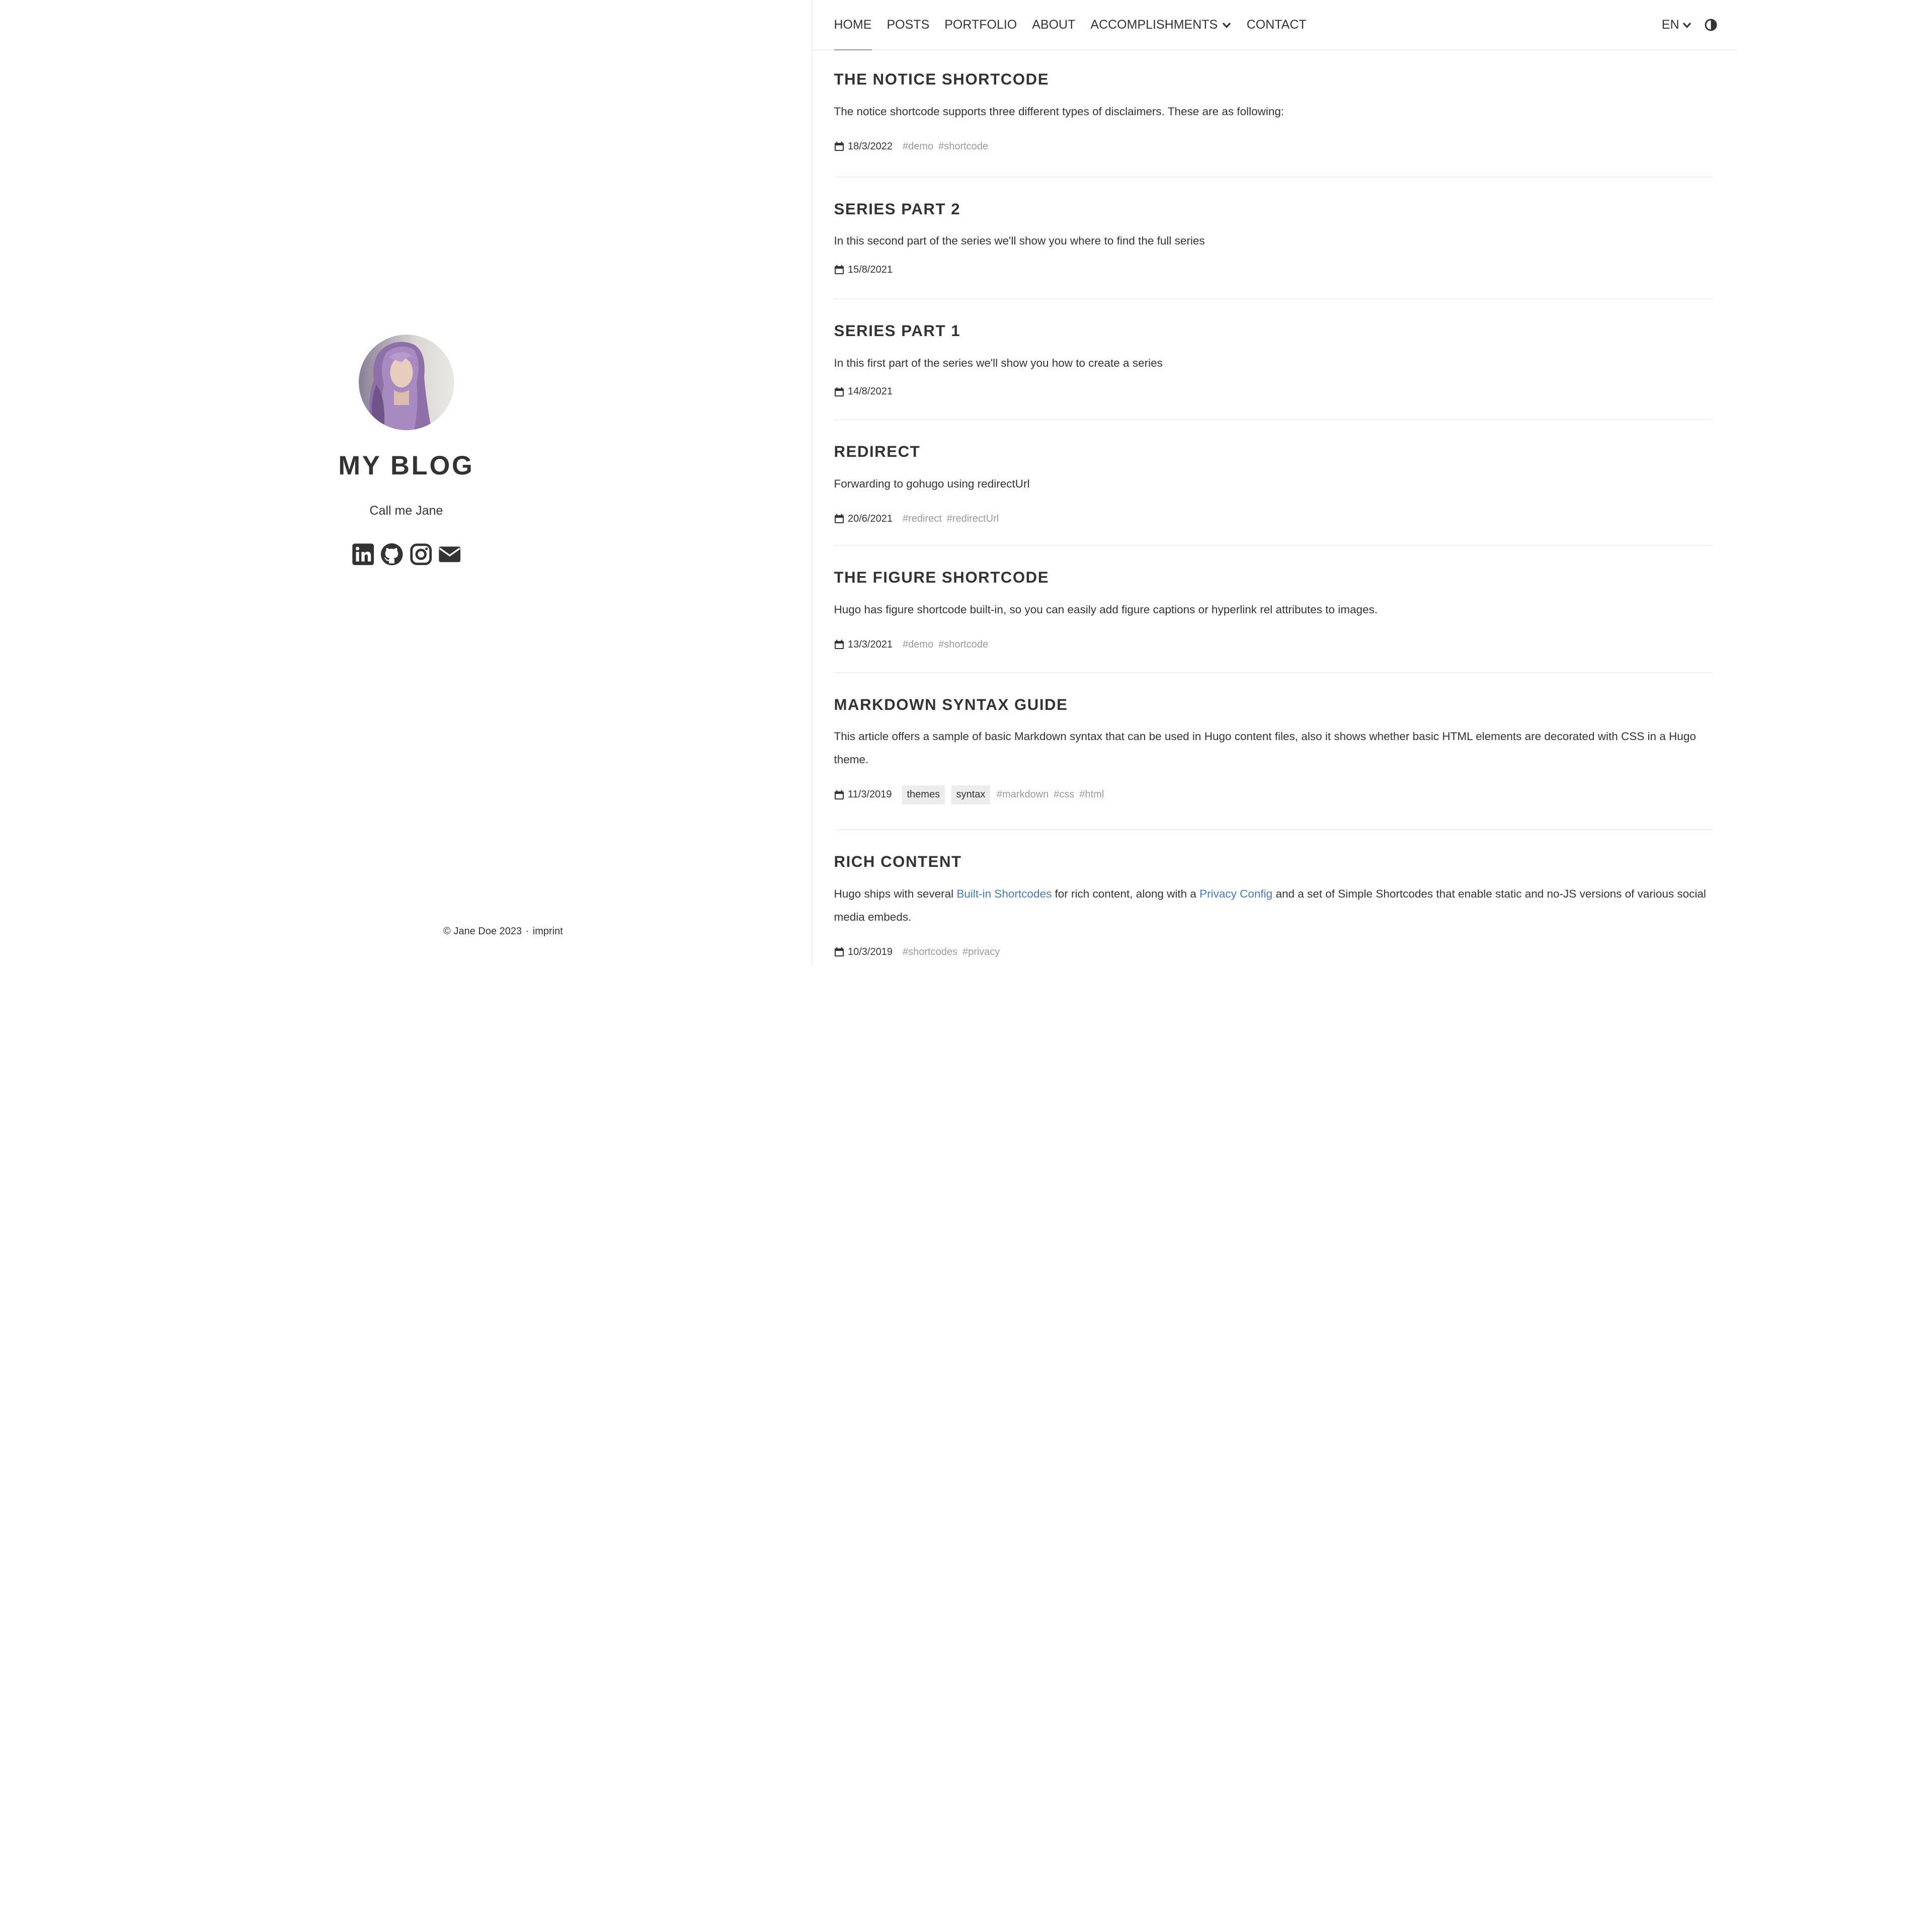 The image size is (1932, 1930). Describe the element at coordinates (870, 518) in the screenshot. I see `post-date: 20/6/2021` at that location.